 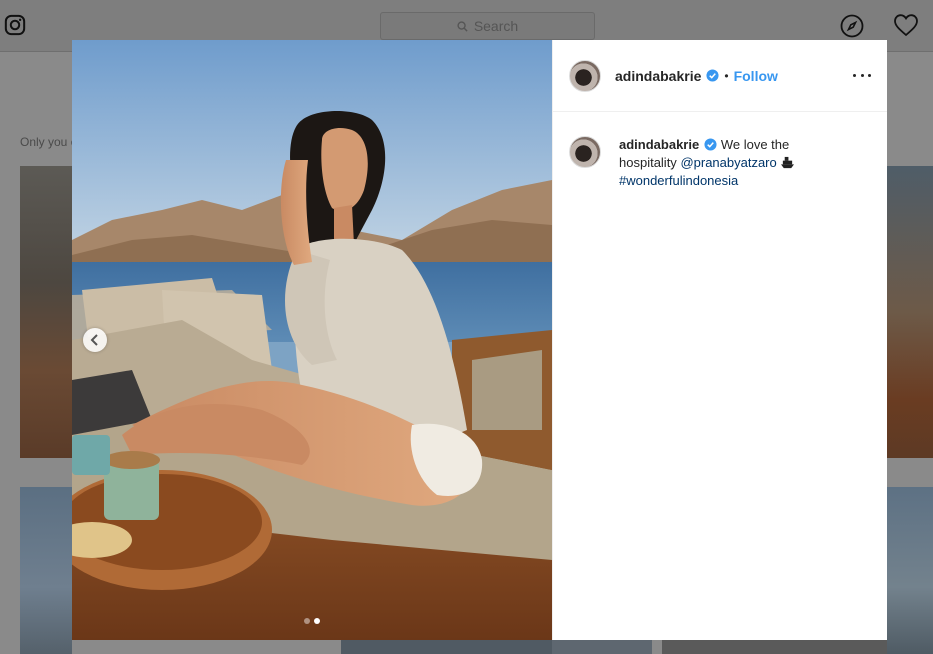 I want to click on private-profile-note: Only you c, so click(x=48, y=142).